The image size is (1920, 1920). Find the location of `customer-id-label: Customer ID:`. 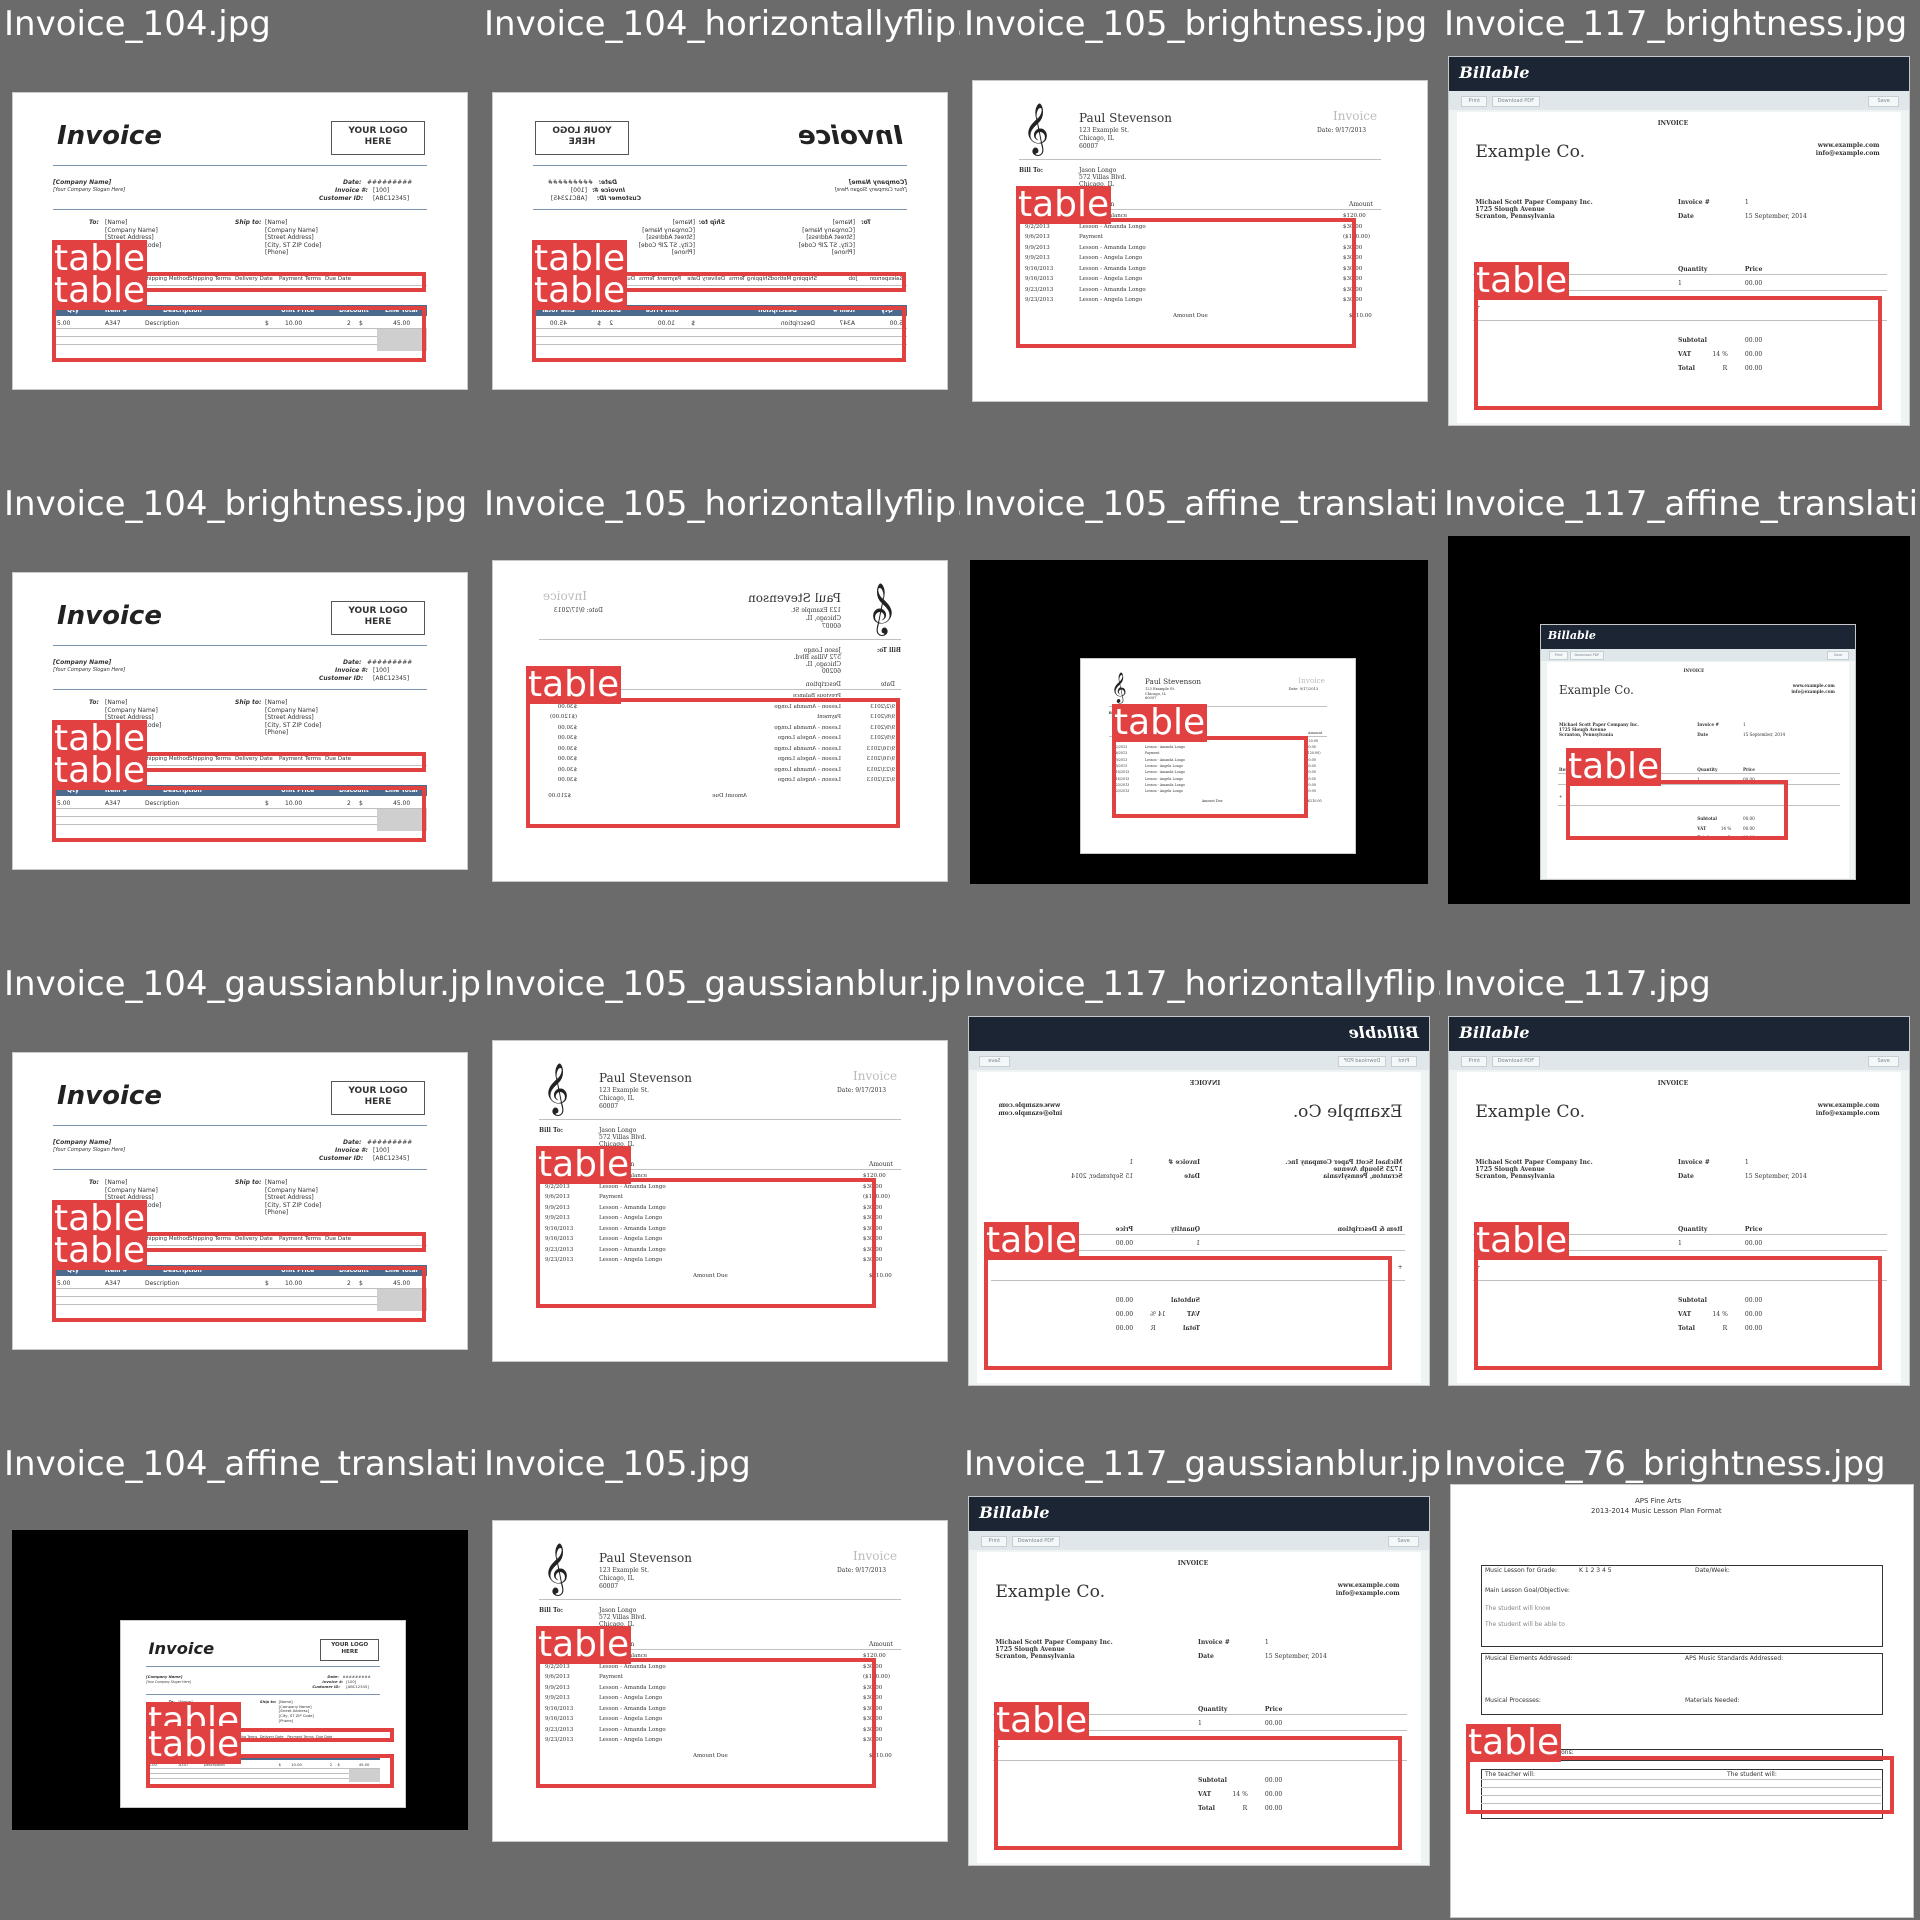

customer-id-label: Customer ID: is located at coordinates (341, 678).